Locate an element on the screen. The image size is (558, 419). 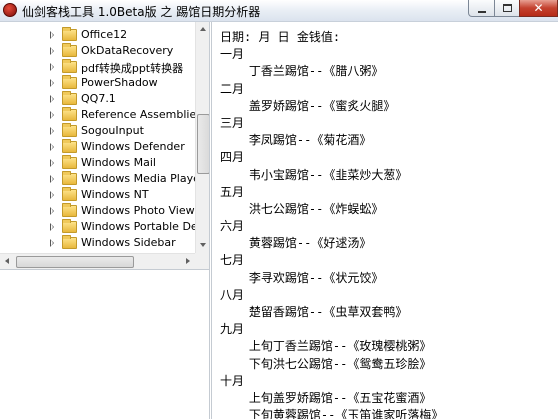
scroll-corner is located at coordinates (202, 261).